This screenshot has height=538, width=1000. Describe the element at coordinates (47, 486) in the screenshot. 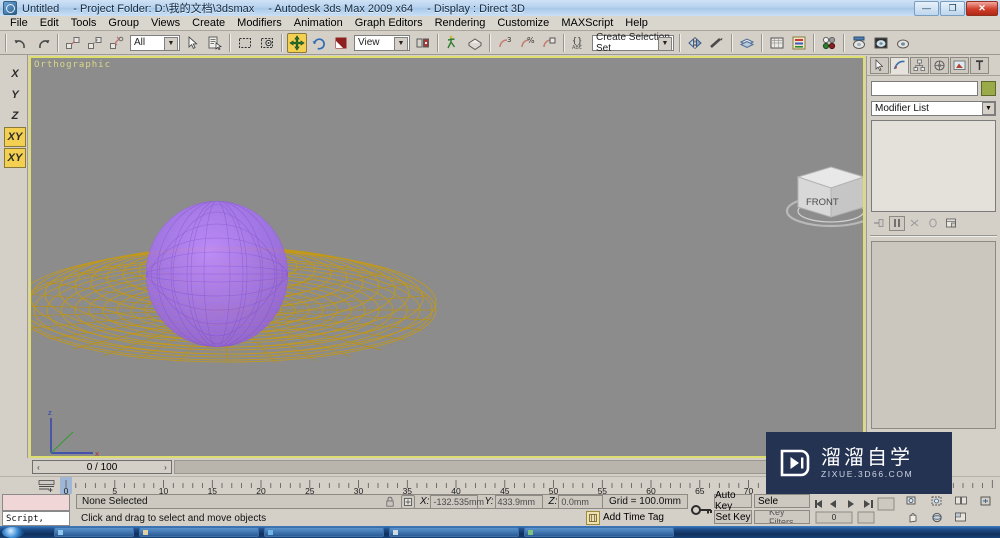

I see `open-mini-curve-editor-icon` at that location.